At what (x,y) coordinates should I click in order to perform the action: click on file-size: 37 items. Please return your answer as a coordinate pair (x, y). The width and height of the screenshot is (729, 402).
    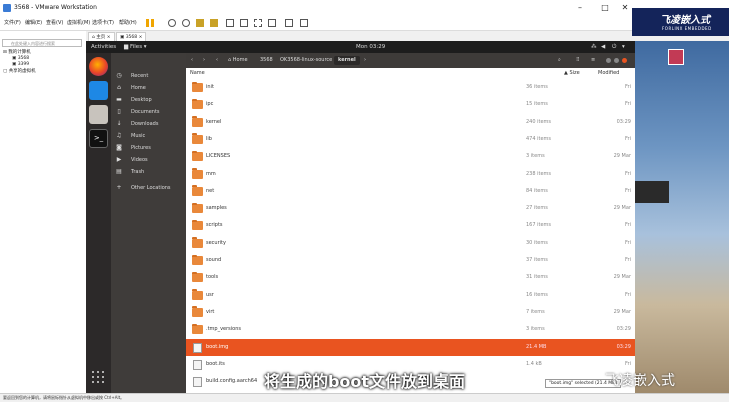
    Looking at the image, I should click on (537, 260).